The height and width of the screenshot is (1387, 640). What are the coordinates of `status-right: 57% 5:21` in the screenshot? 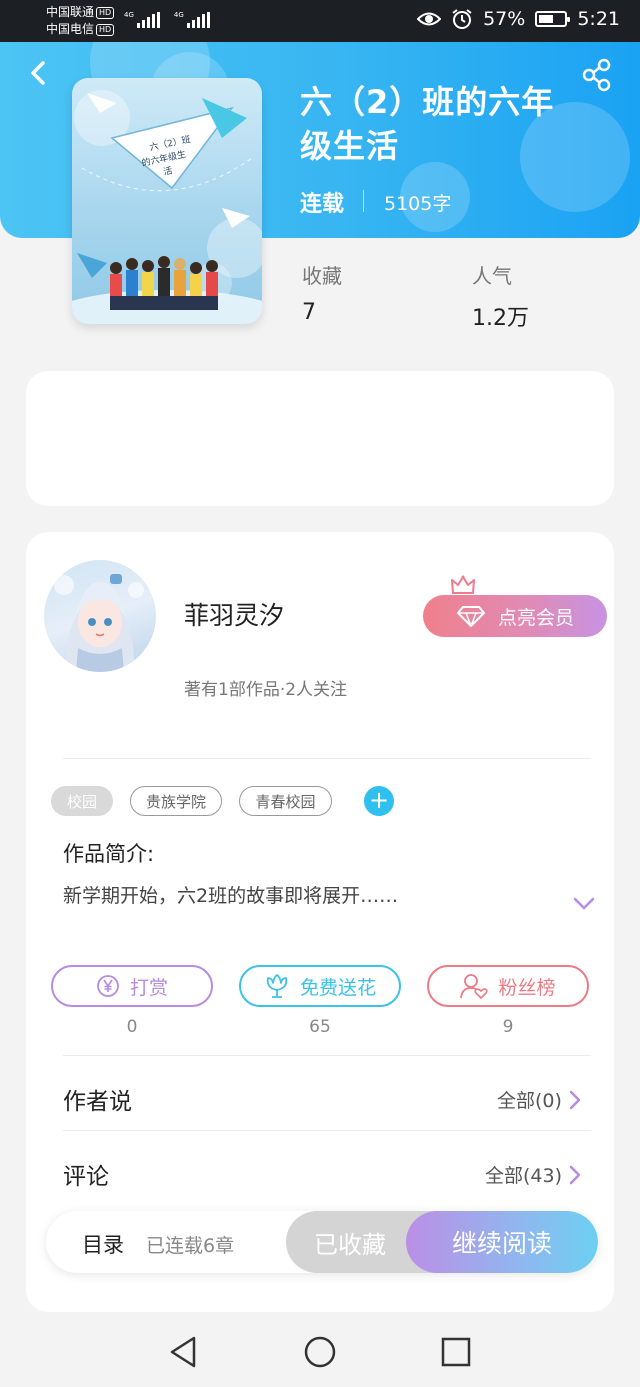 It's located at (518, 19).